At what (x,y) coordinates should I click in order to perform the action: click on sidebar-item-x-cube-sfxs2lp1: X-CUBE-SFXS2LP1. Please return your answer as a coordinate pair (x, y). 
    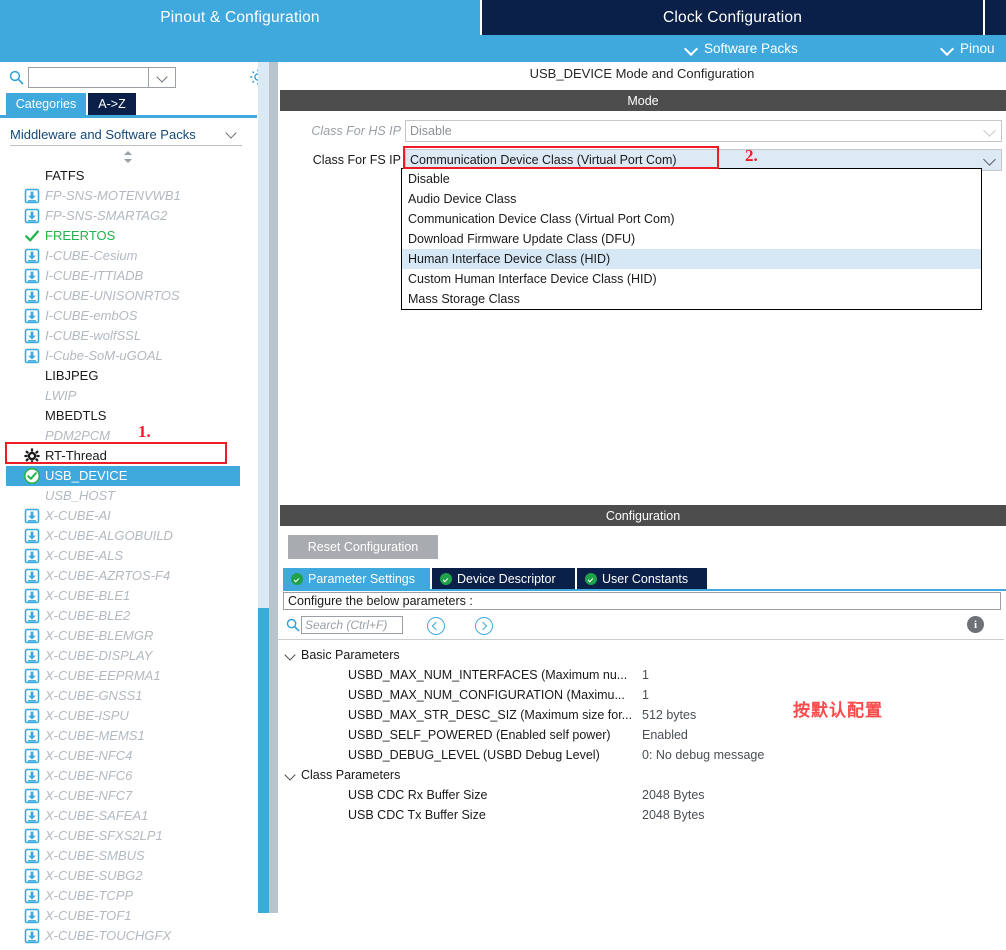
    Looking at the image, I should click on (126, 836).